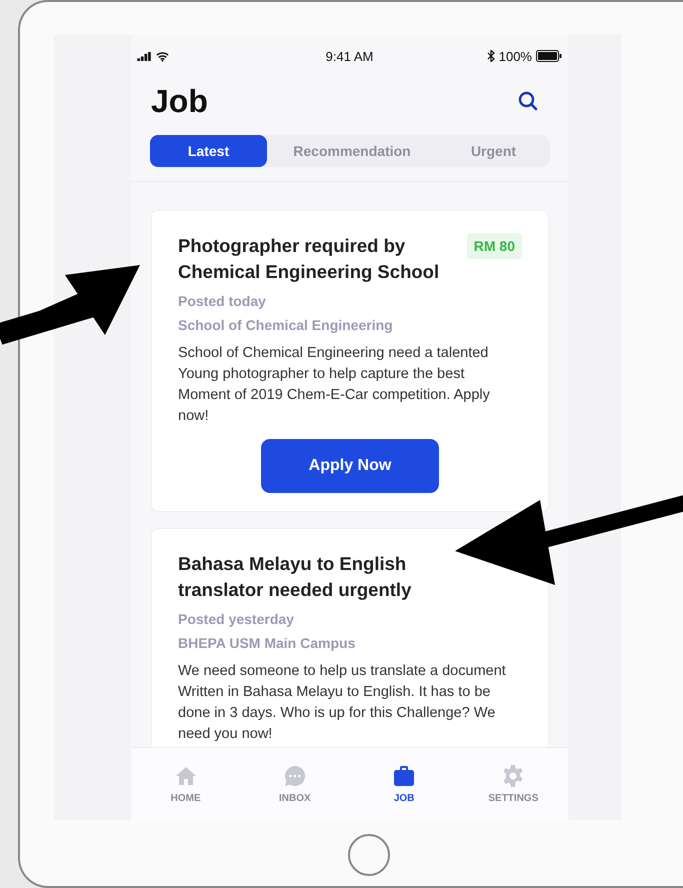 This screenshot has height=888, width=683. I want to click on gear-icon, so click(513, 776).